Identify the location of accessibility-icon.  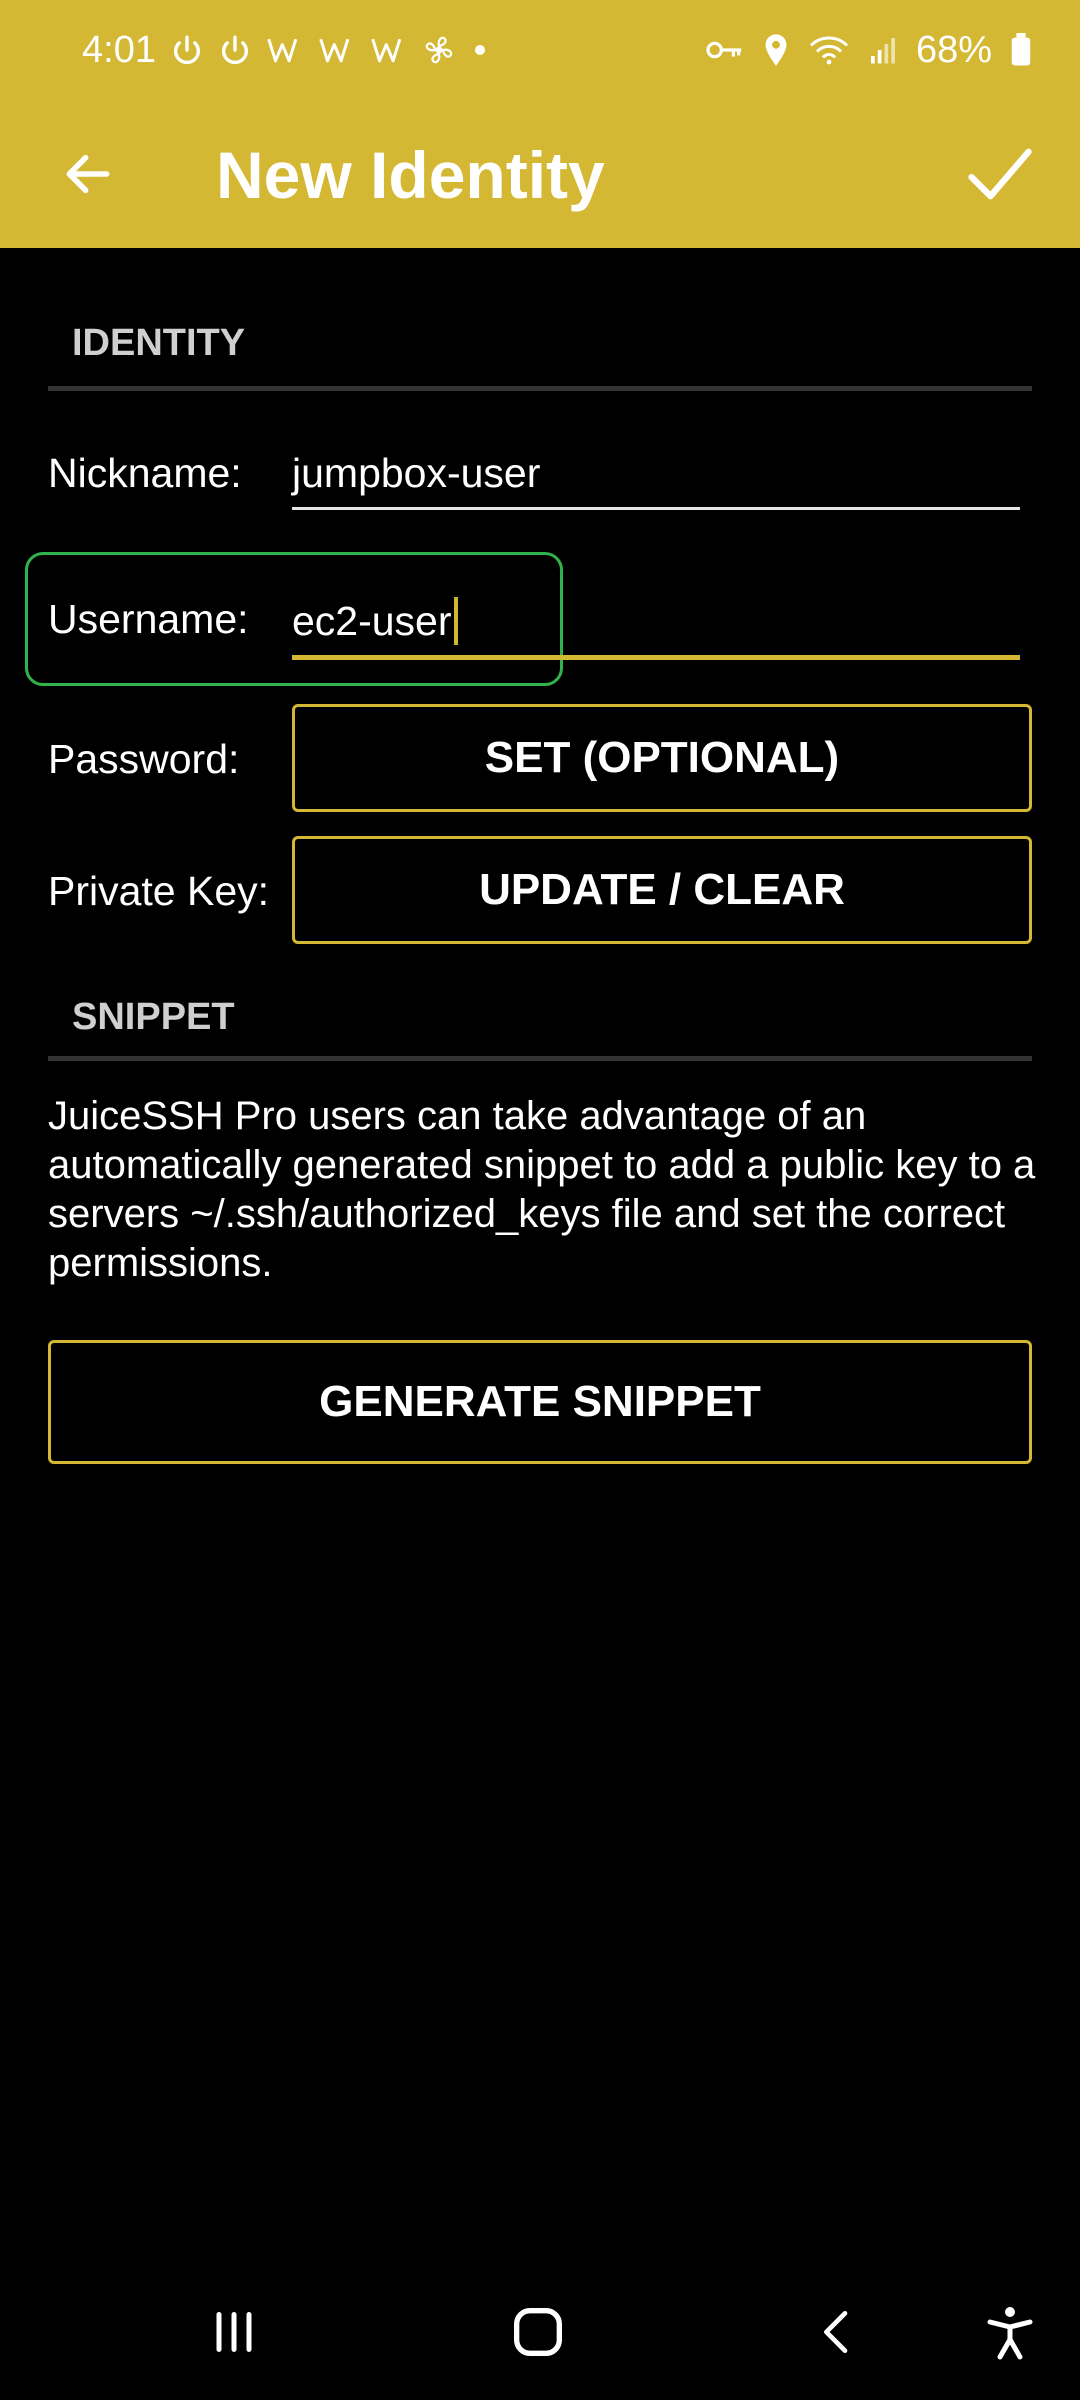
(1010, 2333).